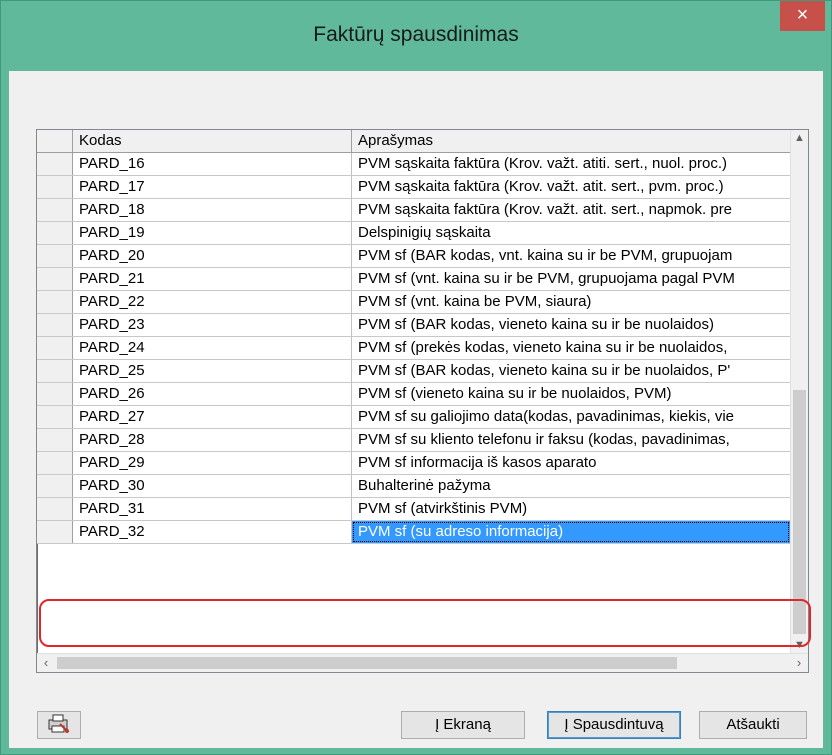 The width and height of the screenshot is (832, 755). Describe the element at coordinates (799, 512) in the screenshot. I see `vertical-scroll-thumb` at that location.